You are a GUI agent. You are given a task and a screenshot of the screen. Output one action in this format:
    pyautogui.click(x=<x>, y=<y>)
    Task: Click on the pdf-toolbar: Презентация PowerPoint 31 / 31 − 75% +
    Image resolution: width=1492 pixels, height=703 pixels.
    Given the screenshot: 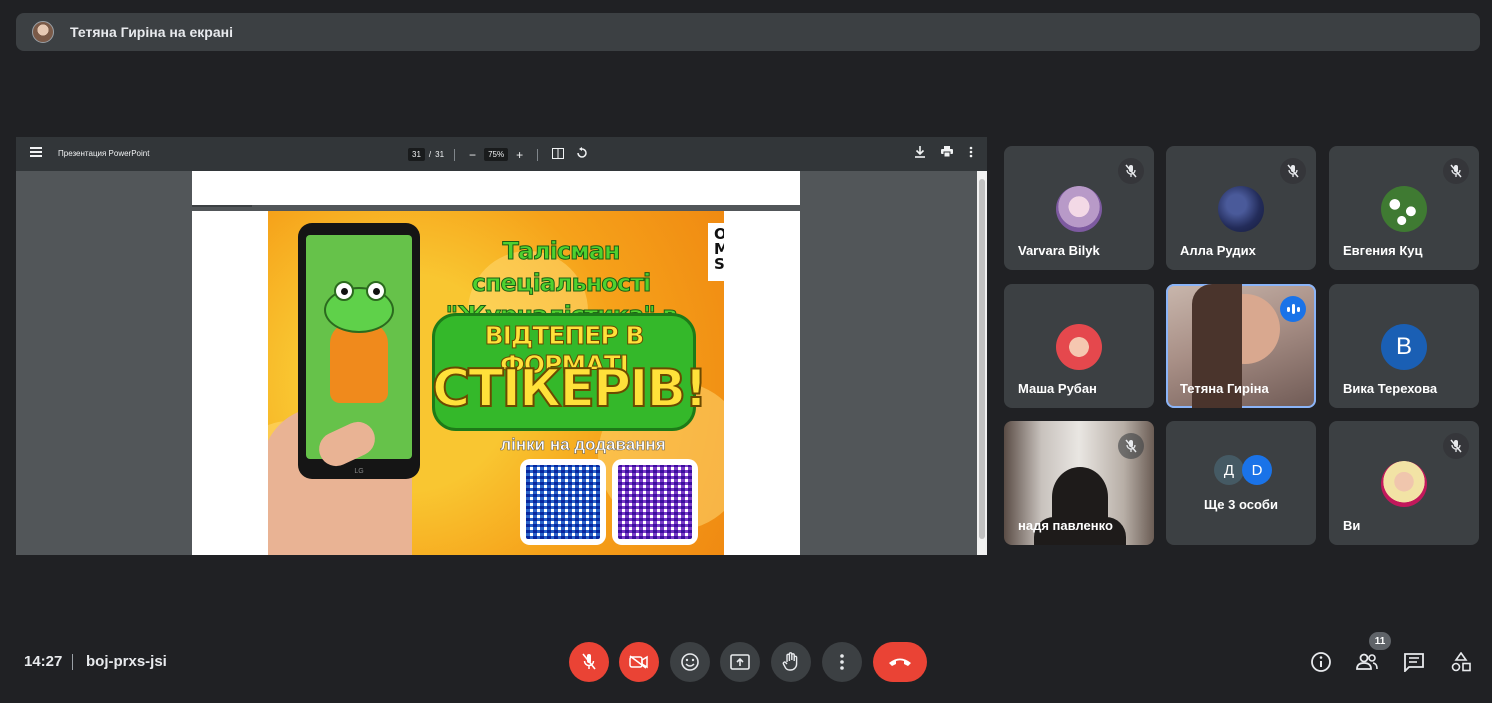 What is the action you would take?
    pyautogui.click(x=501, y=154)
    